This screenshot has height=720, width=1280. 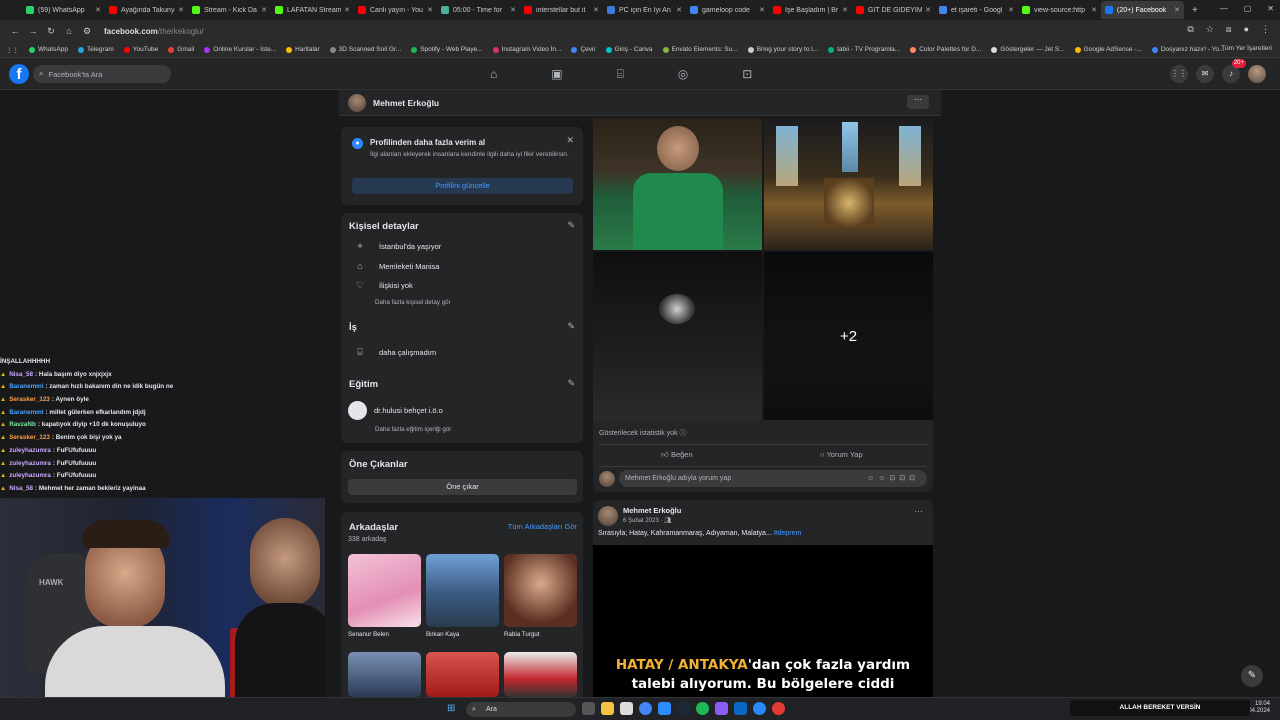 What do you see at coordinates (451, 708) in the screenshot?
I see `windows-start-icon: ⊞` at bounding box center [451, 708].